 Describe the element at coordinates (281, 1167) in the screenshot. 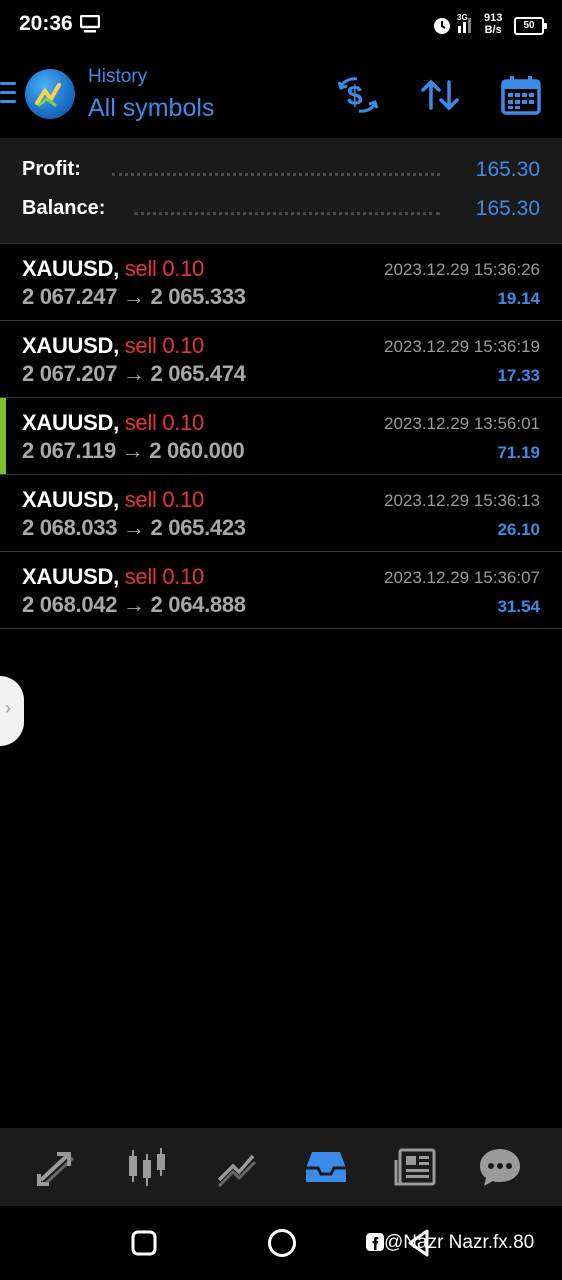

I see `bottom-navigation` at that location.